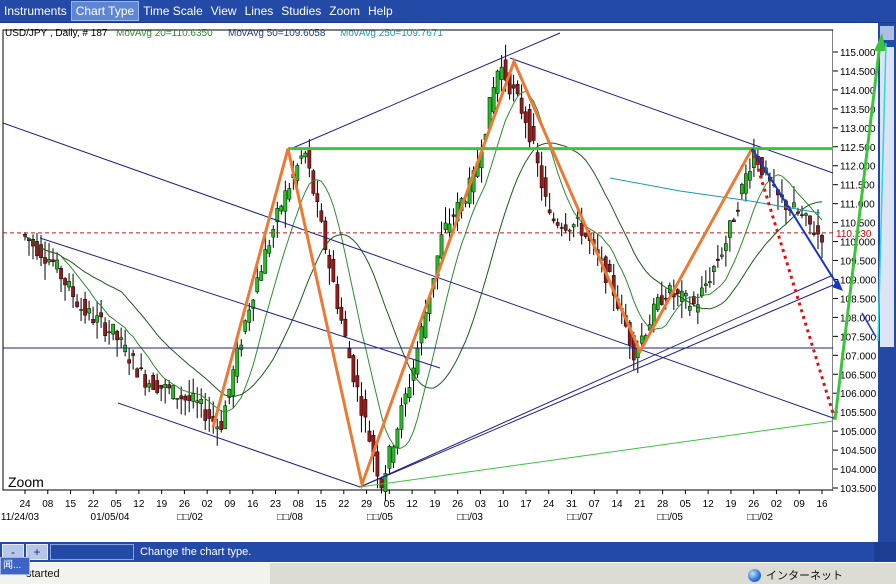 Image resolution: width=896 pixels, height=584 pixels. What do you see at coordinates (617, 504) in the screenshot?
I see `x-day-label: 14` at bounding box center [617, 504].